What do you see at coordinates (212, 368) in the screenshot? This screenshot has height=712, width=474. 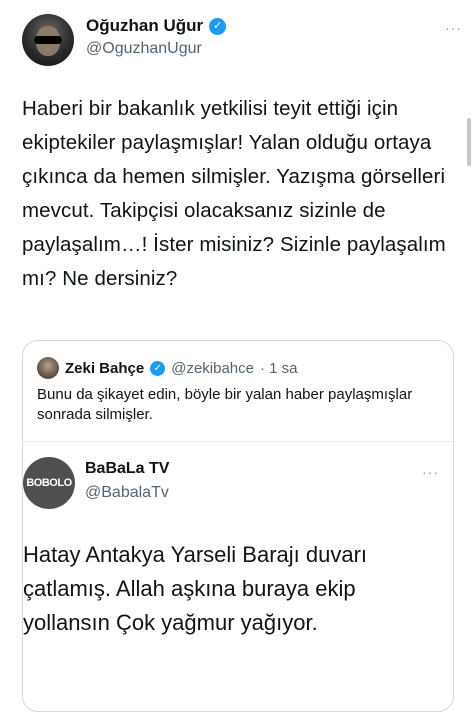 I see `quoted-author-handle: @zekibahce` at bounding box center [212, 368].